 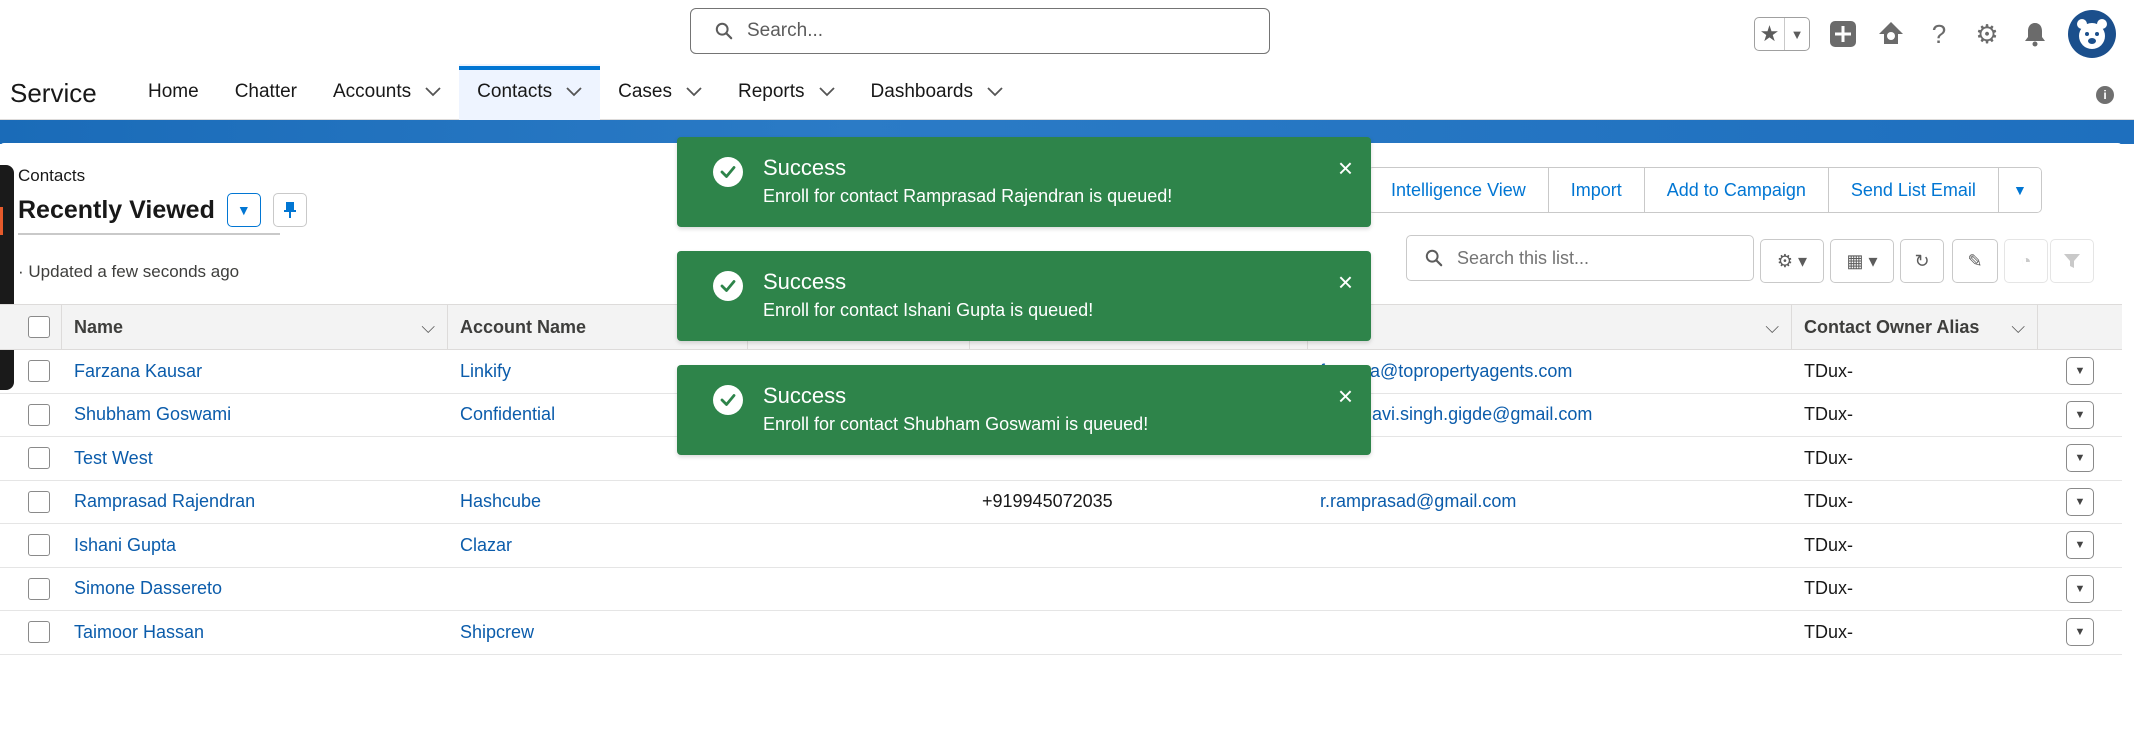 What do you see at coordinates (1913, 190) in the screenshot?
I see `send-list-email-button: Send List Email` at bounding box center [1913, 190].